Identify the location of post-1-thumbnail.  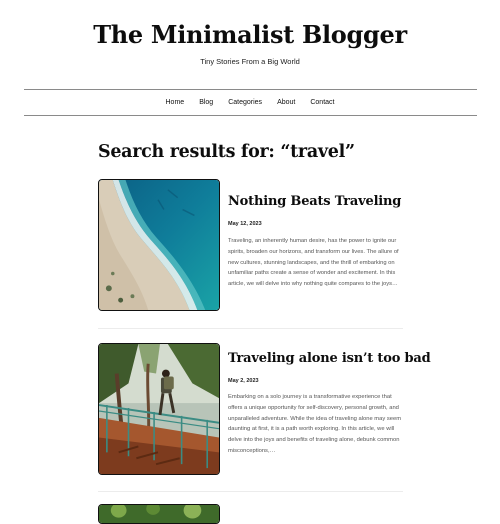
(159, 245).